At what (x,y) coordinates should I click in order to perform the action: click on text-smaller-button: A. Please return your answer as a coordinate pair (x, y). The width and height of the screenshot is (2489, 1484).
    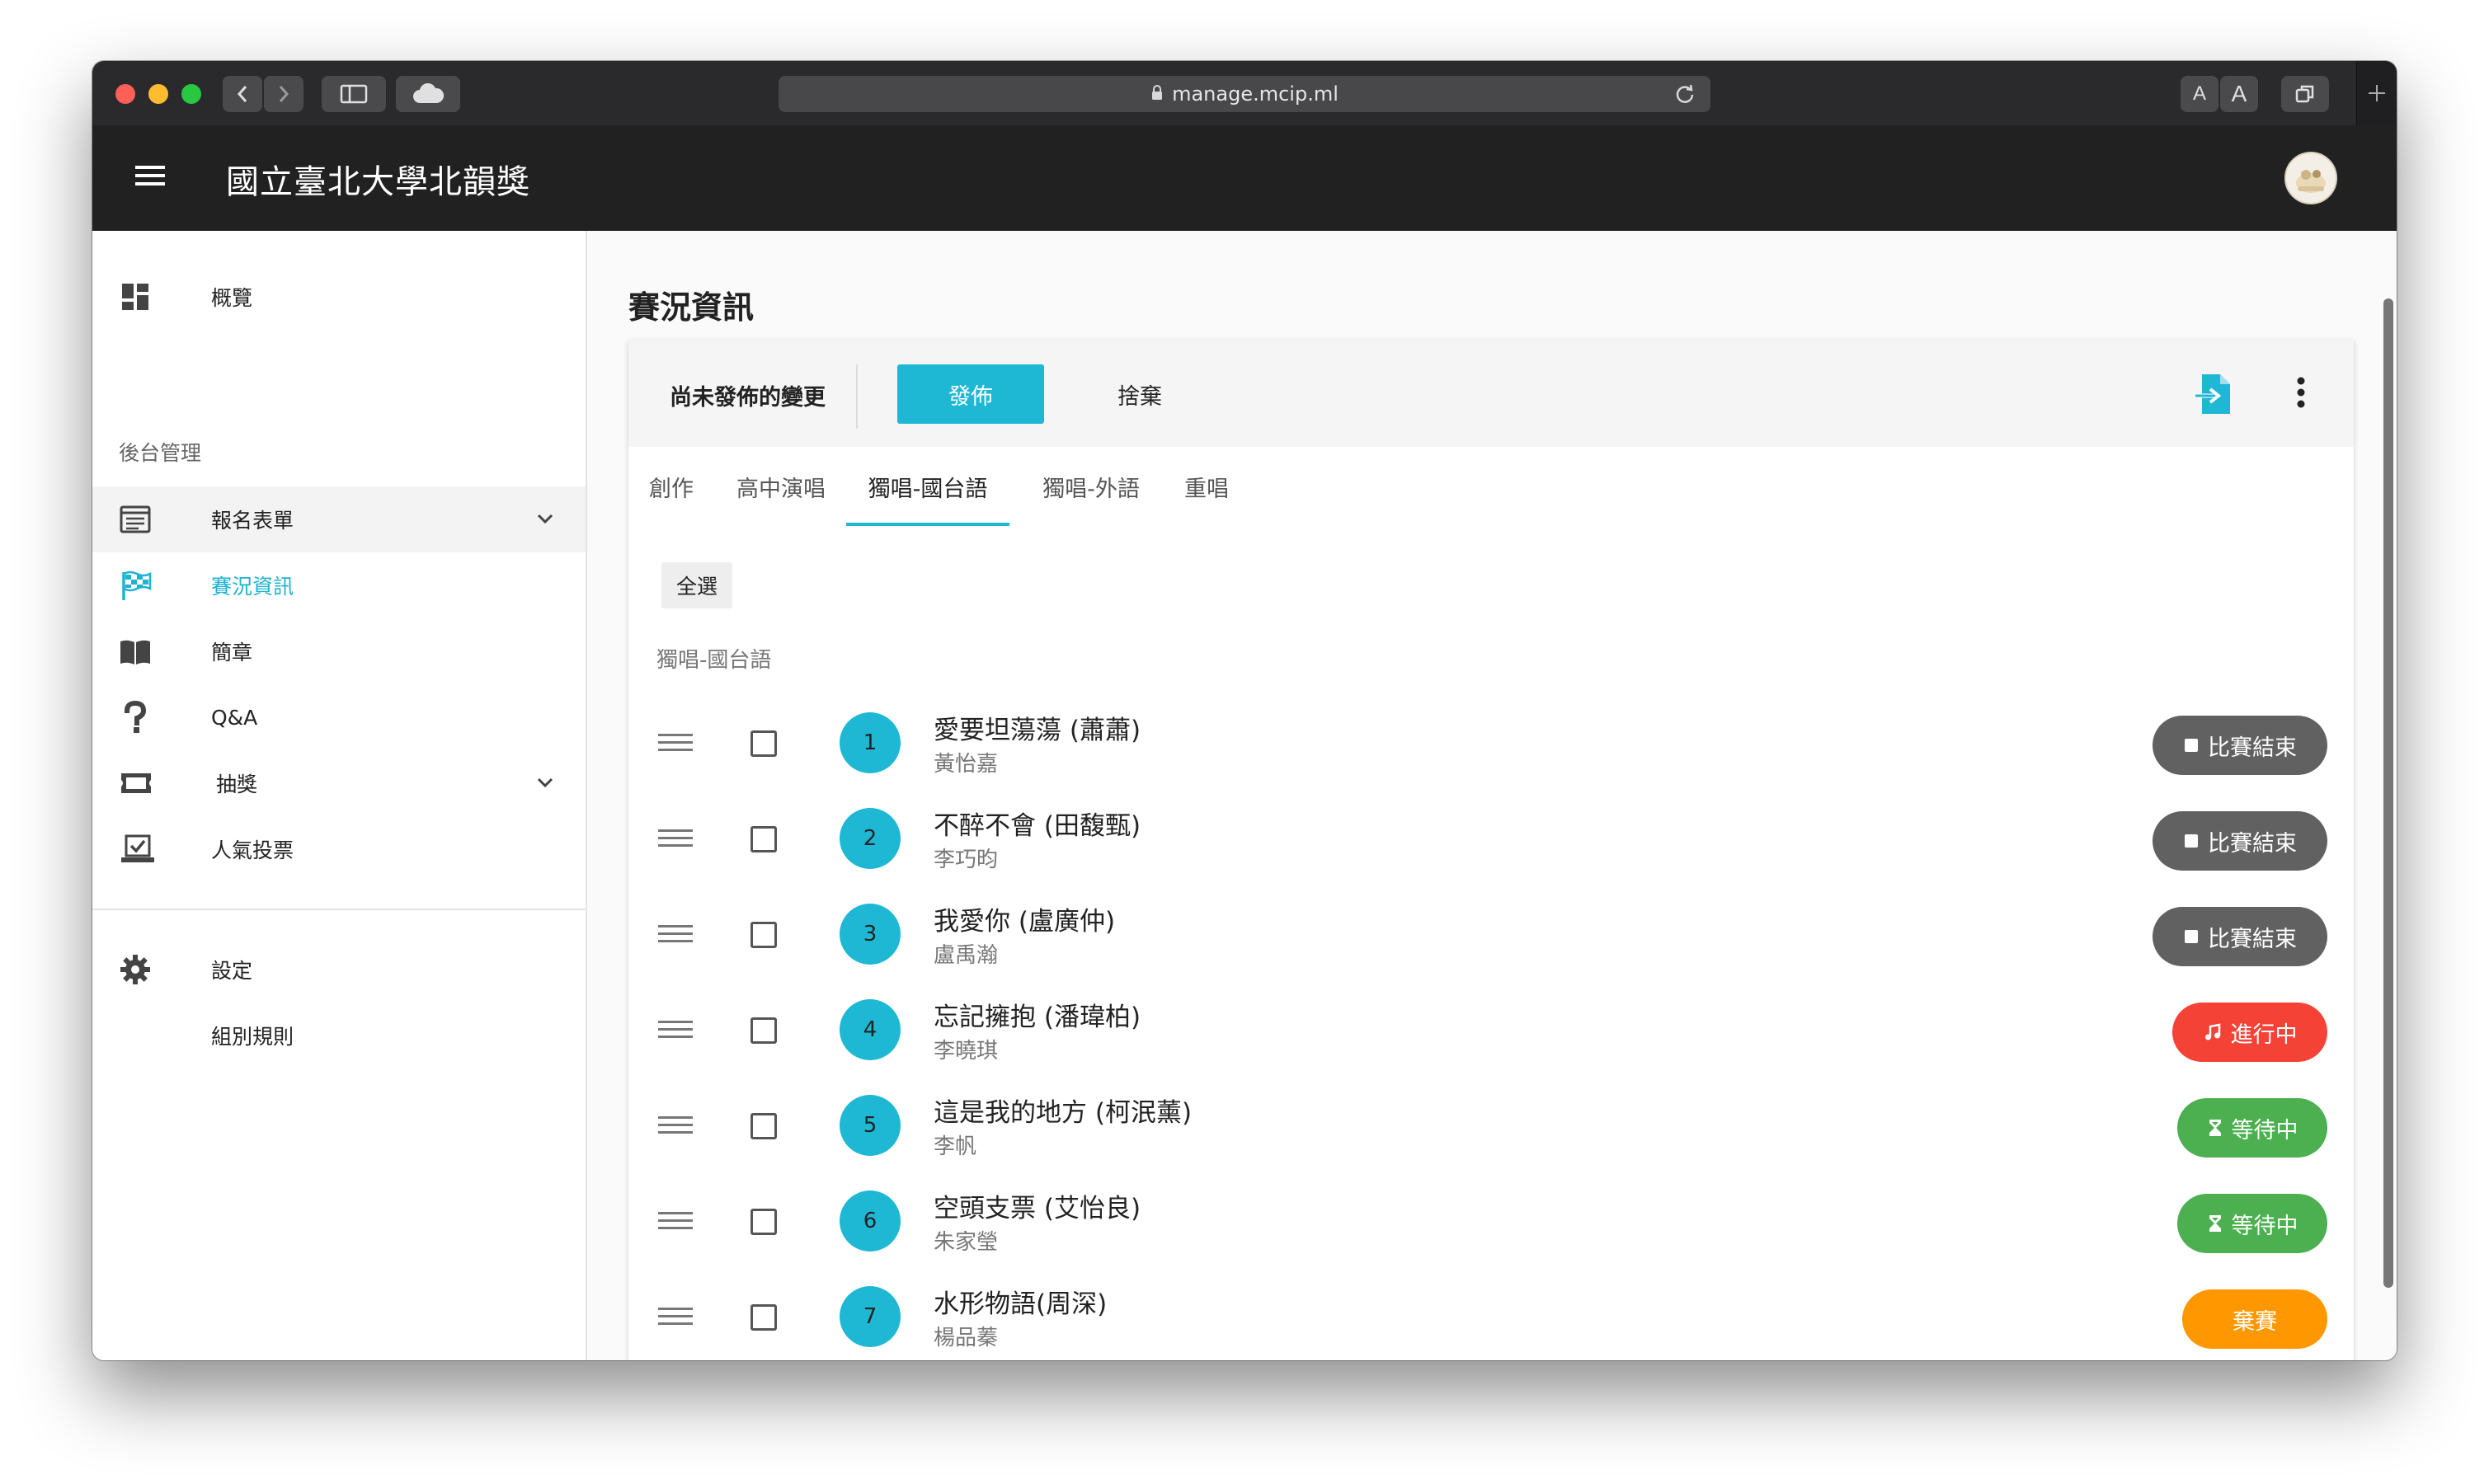
    Looking at the image, I should click on (2200, 94).